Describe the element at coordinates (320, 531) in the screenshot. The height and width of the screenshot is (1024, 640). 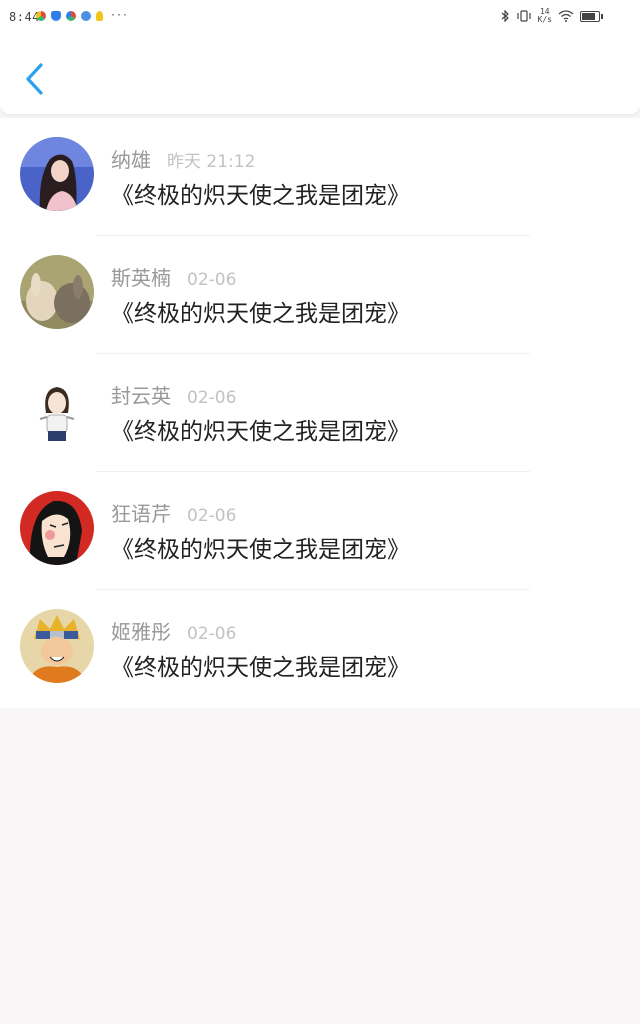
I see `list-item: 狂语芹 02-06 《终极的炽天使之我是团宠》` at that location.